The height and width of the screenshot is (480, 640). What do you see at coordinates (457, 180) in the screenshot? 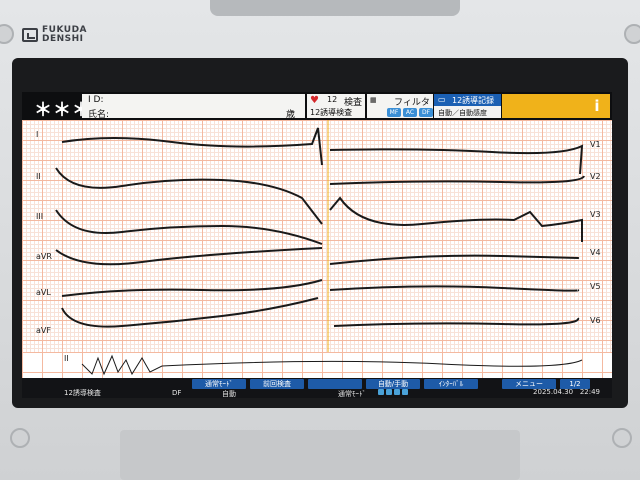
I see `waveform-lead-v2` at bounding box center [457, 180].